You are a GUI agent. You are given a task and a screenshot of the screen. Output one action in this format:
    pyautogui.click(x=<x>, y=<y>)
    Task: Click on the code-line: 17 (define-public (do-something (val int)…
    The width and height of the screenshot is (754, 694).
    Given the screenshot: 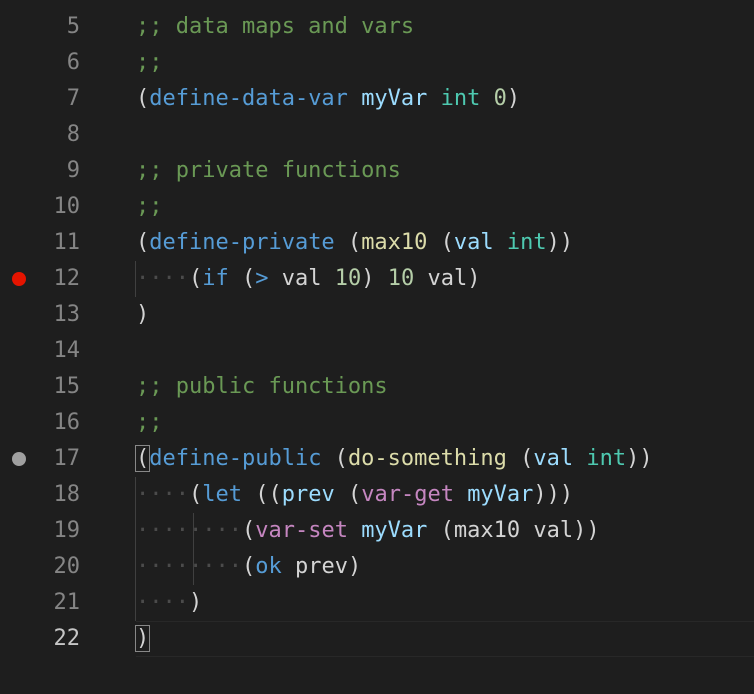 What is the action you would take?
    pyautogui.click(x=377, y=459)
    